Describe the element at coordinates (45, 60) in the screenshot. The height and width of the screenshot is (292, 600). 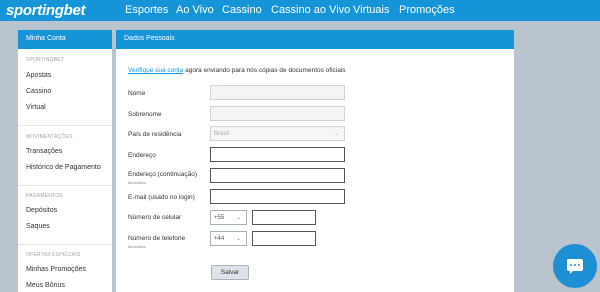
I see `sidebar-section-sportingbet: SPORTINGBET` at that location.